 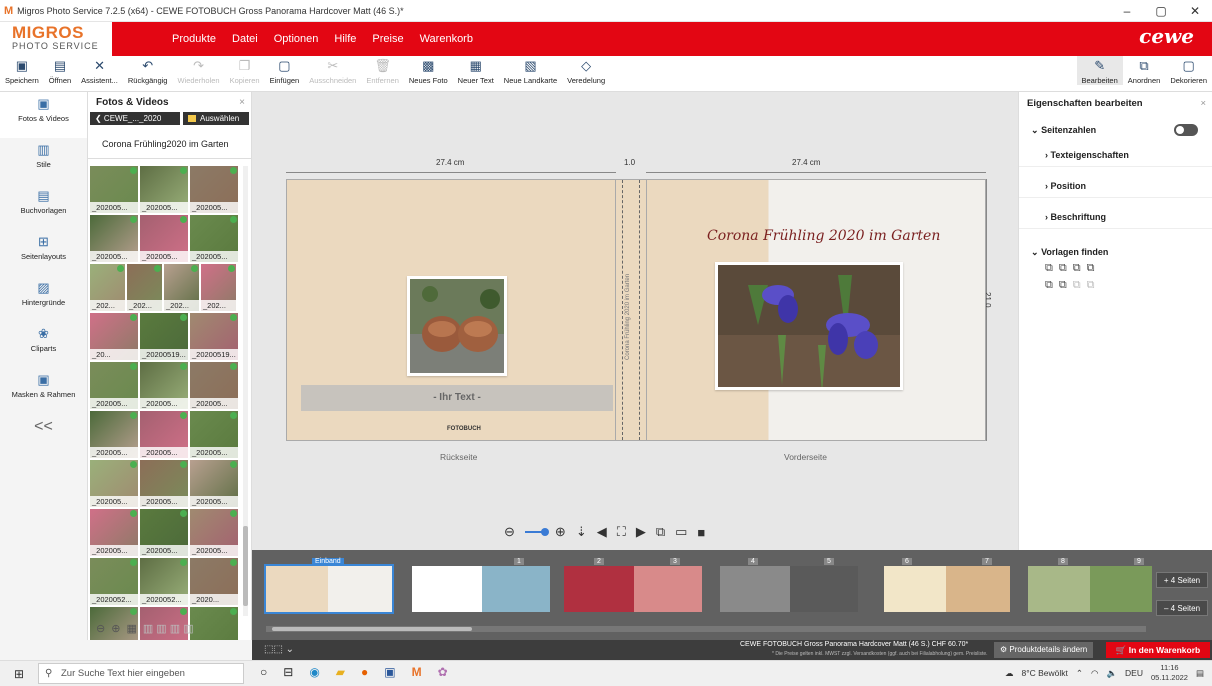 I want to click on view-toggle: ⬚⬚ ⌄, so click(x=279, y=649).